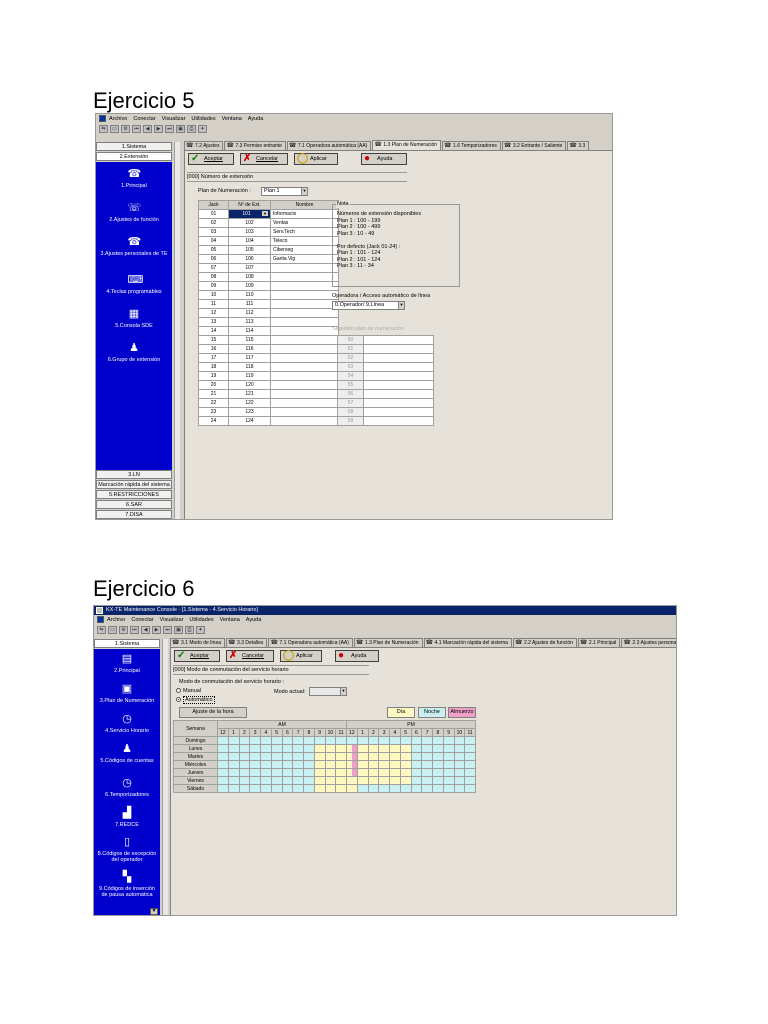  I want to click on tab-7: ☎2.3 Ajustes personales de TE, so click(648, 642).